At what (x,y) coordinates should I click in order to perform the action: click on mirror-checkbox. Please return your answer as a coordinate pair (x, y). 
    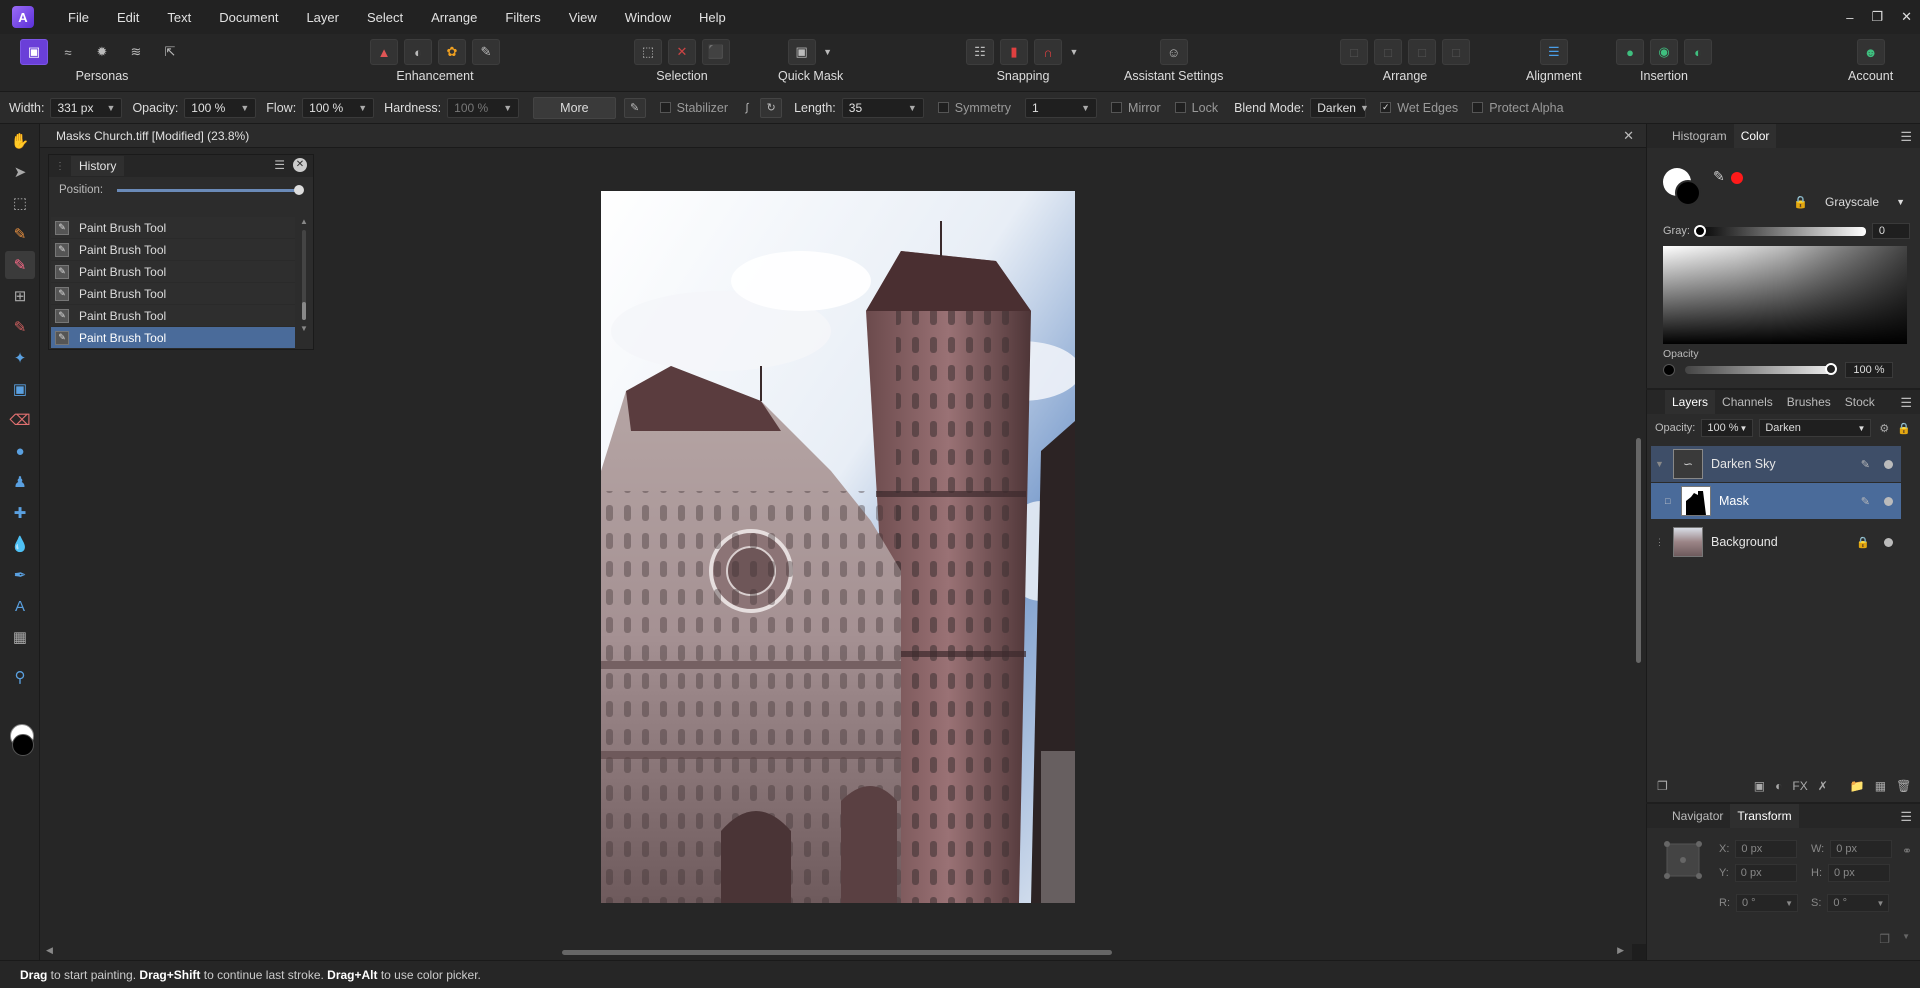
    Looking at the image, I should click on (1117, 107).